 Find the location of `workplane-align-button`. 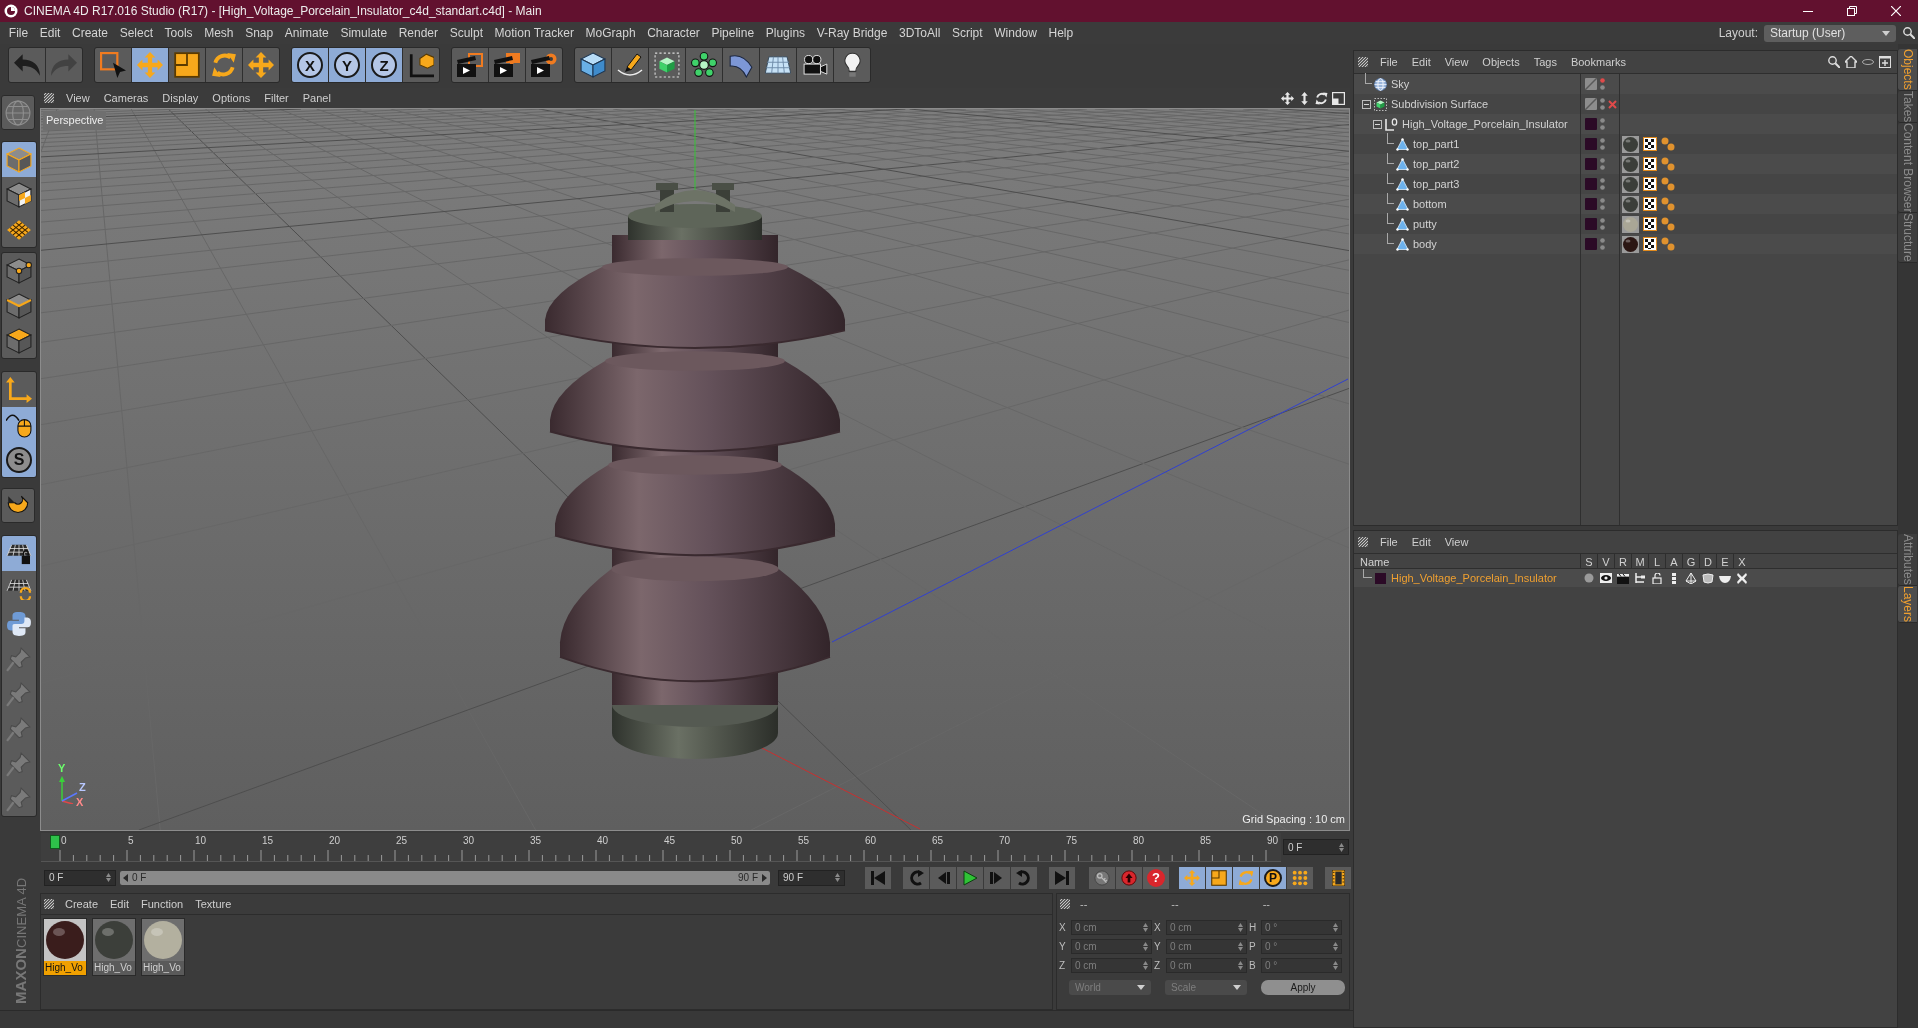

workplane-align-button is located at coordinates (19, 588).